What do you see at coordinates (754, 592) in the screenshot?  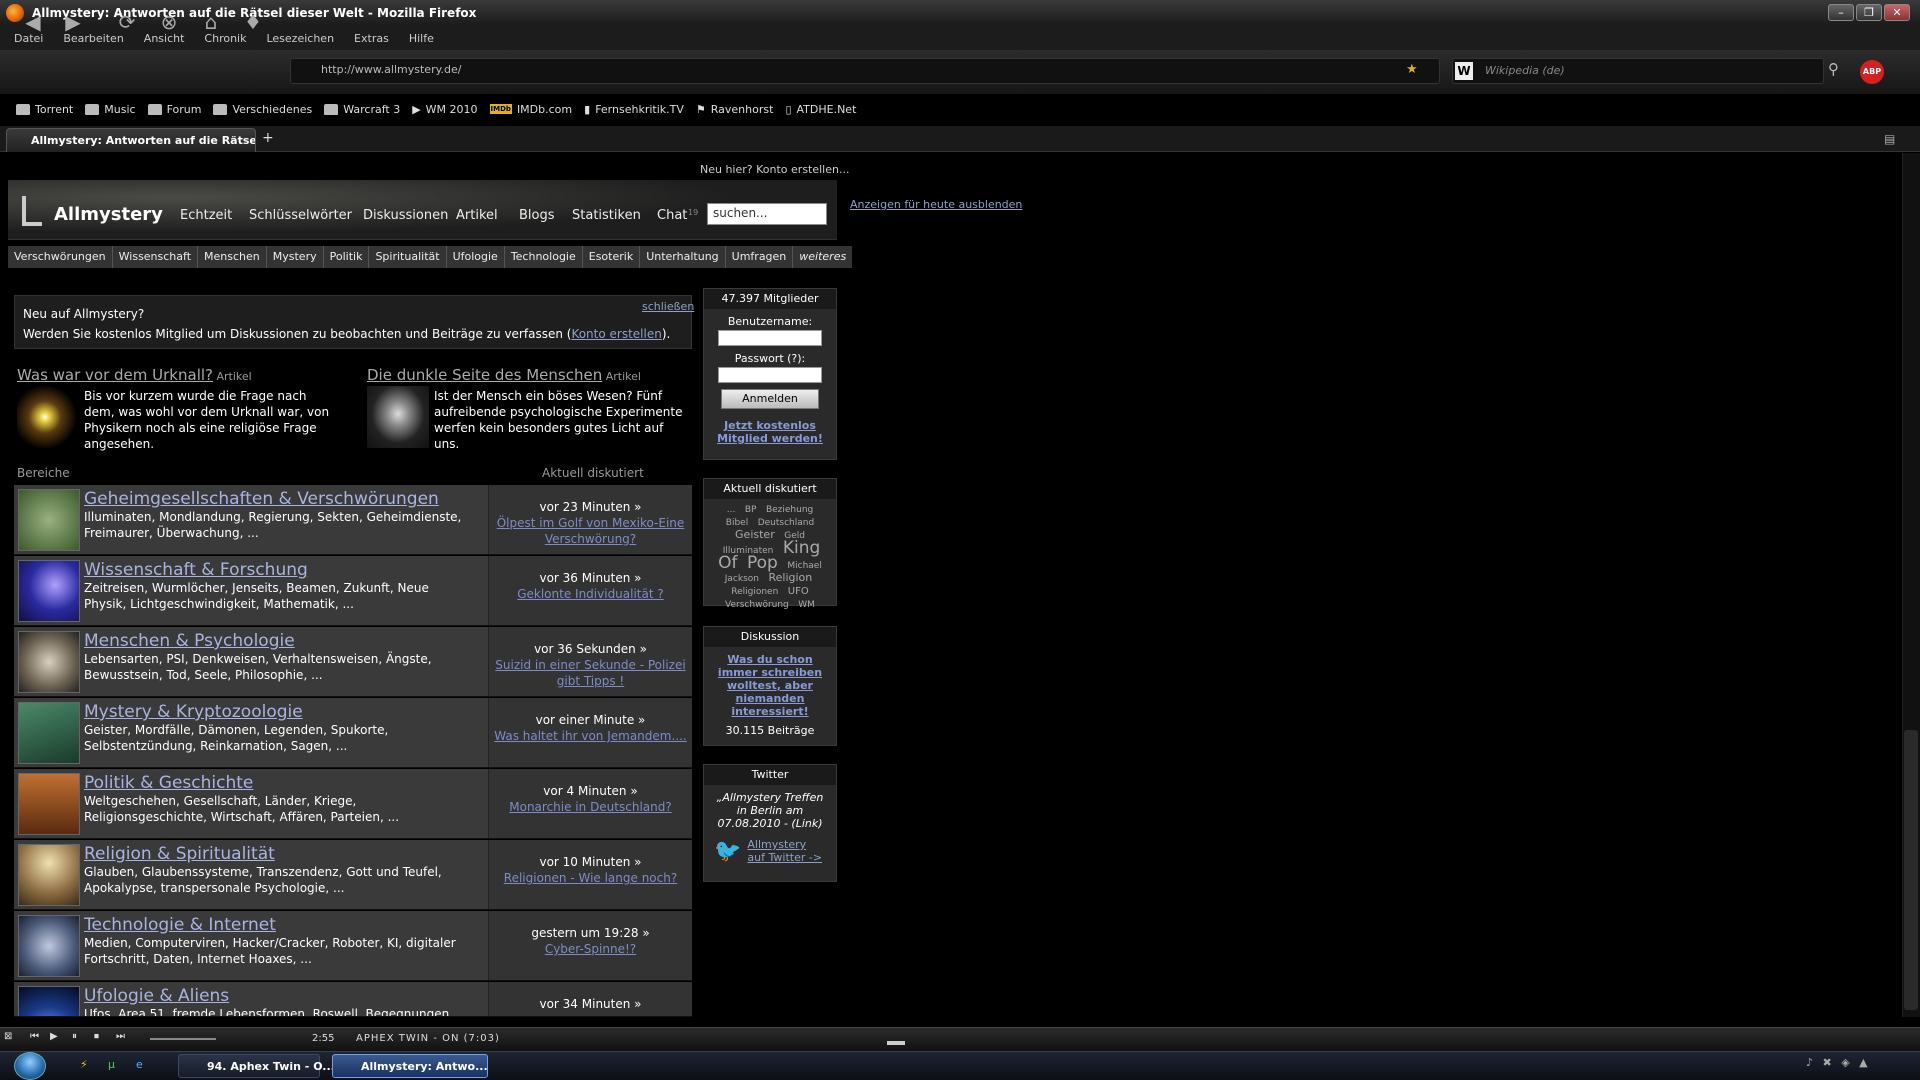 I see `tag-link: Religionen` at bounding box center [754, 592].